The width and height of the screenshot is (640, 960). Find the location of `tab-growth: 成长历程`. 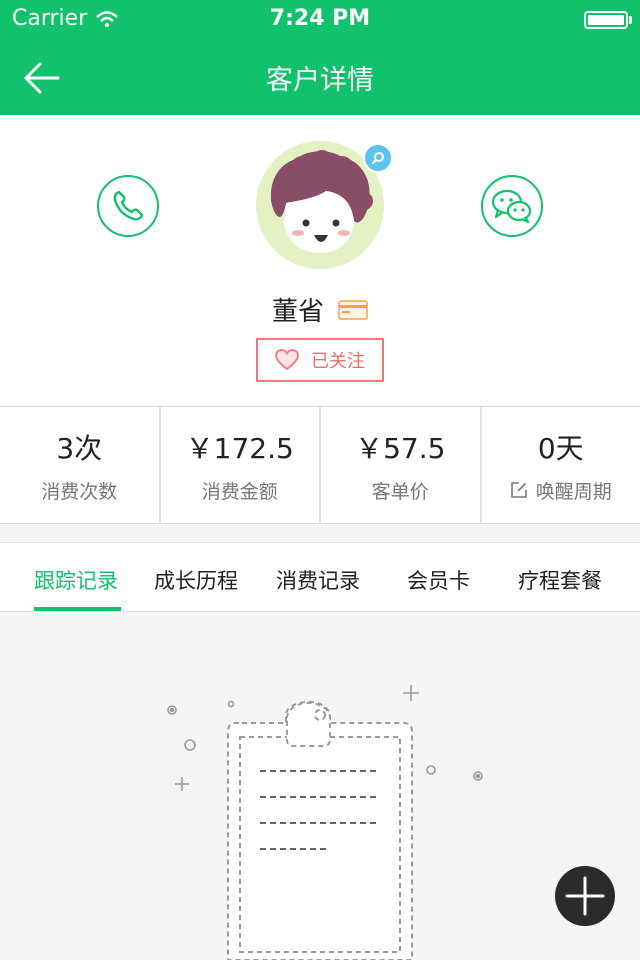

tab-growth: 成长历程 is located at coordinates (196, 580).